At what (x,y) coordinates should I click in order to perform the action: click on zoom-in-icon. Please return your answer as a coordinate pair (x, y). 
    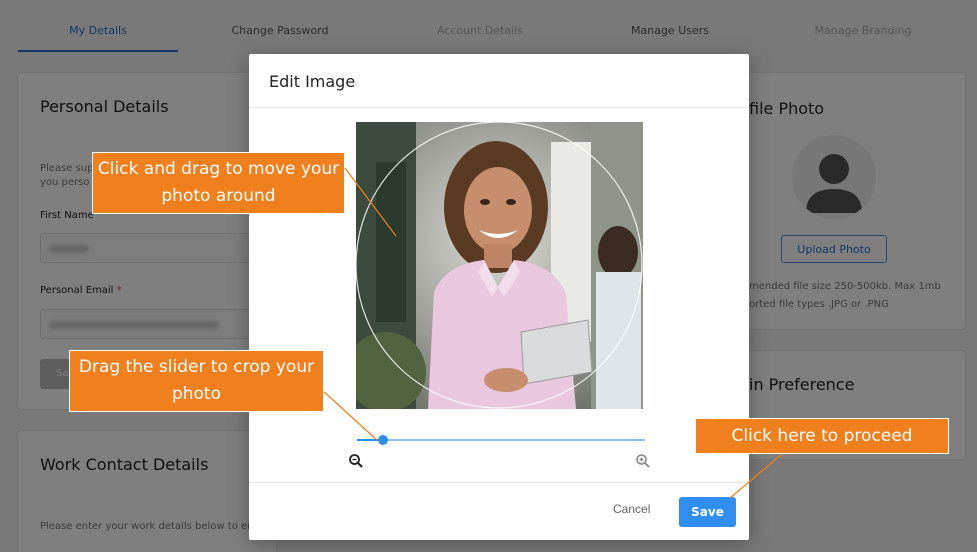
    Looking at the image, I should click on (643, 461).